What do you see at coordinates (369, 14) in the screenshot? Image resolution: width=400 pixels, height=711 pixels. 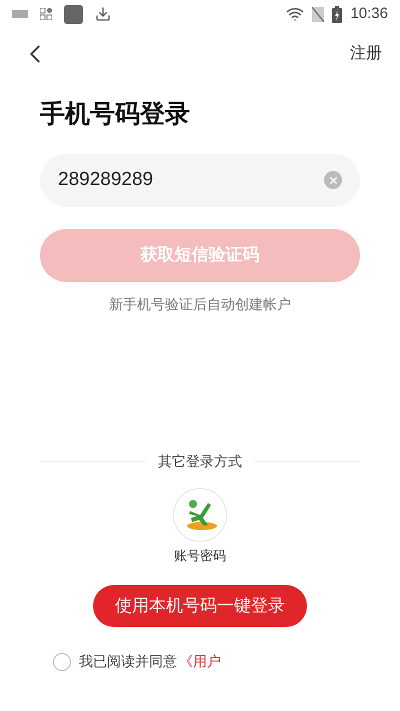 I see `clock-time: 10:36` at bounding box center [369, 14].